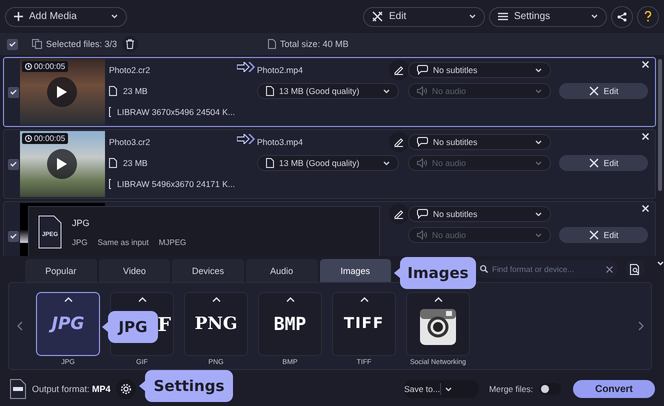  I want to click on format-detail: MJPEG, so click(172, 242).